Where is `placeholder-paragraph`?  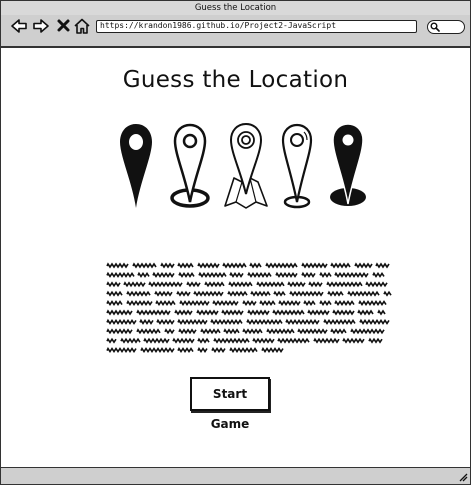 placeholder-paragraph is located at coordinates (249, 310).